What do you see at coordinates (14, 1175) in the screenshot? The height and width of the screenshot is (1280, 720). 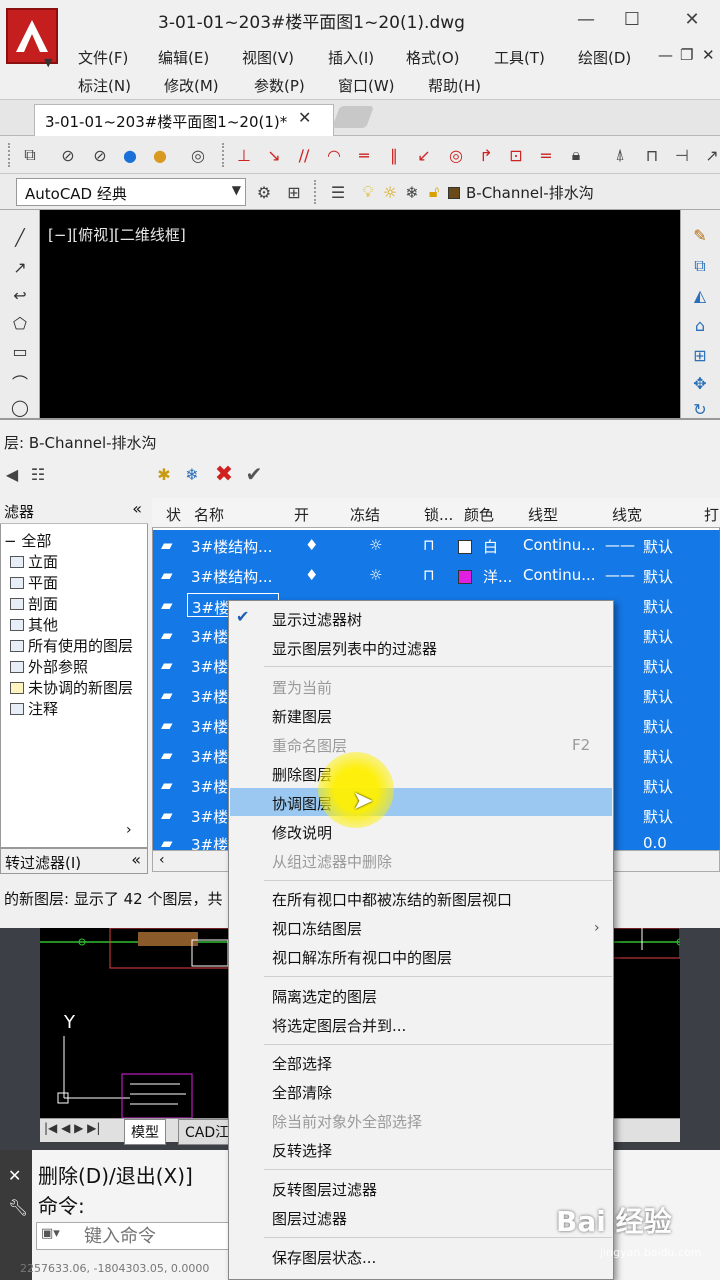 I see `close-icon: ✕` at bounding box center [14, 1175].